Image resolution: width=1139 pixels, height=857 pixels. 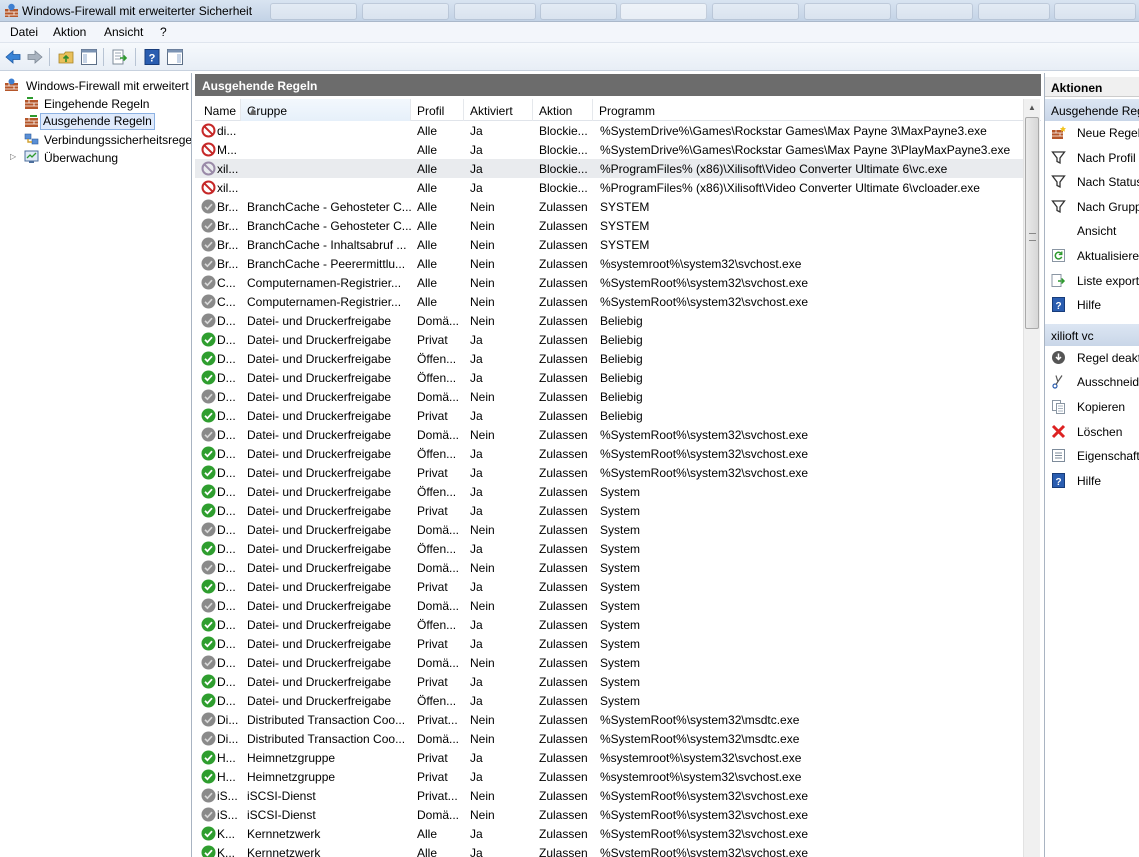 What do you see at coordinates (1092, 334) in the screenshot?
I see `actions-section-header: xilioft vc` at bounding box center [1092, 334].